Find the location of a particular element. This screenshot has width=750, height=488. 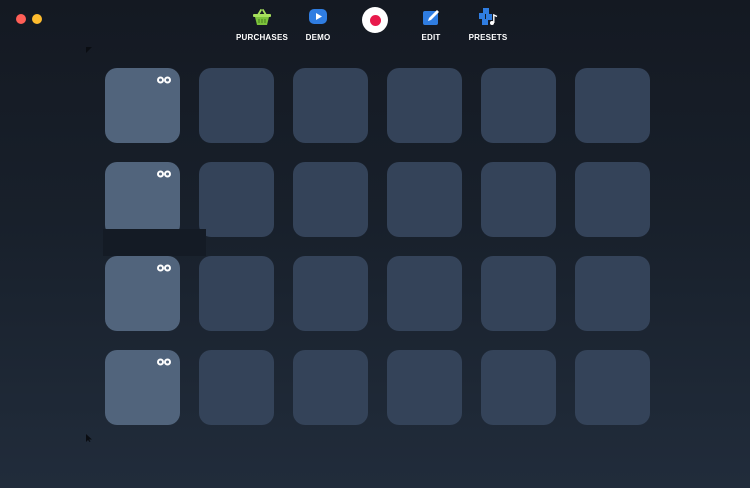

drag-shadow is located at coordinates (154, 242).